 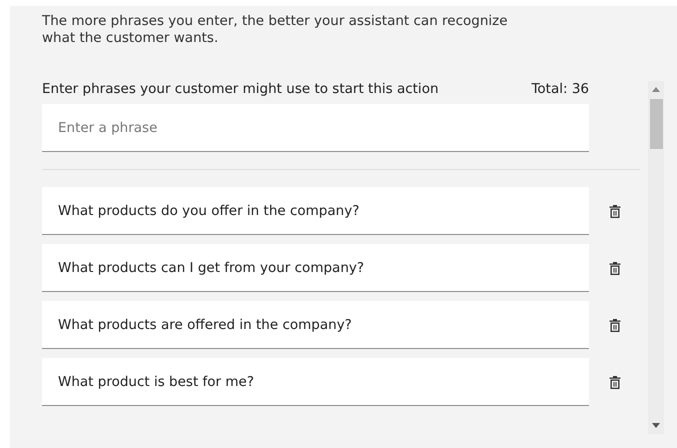 I want to click on phrase-item: What products do you offer in the company?, so click(x=315, y=211).